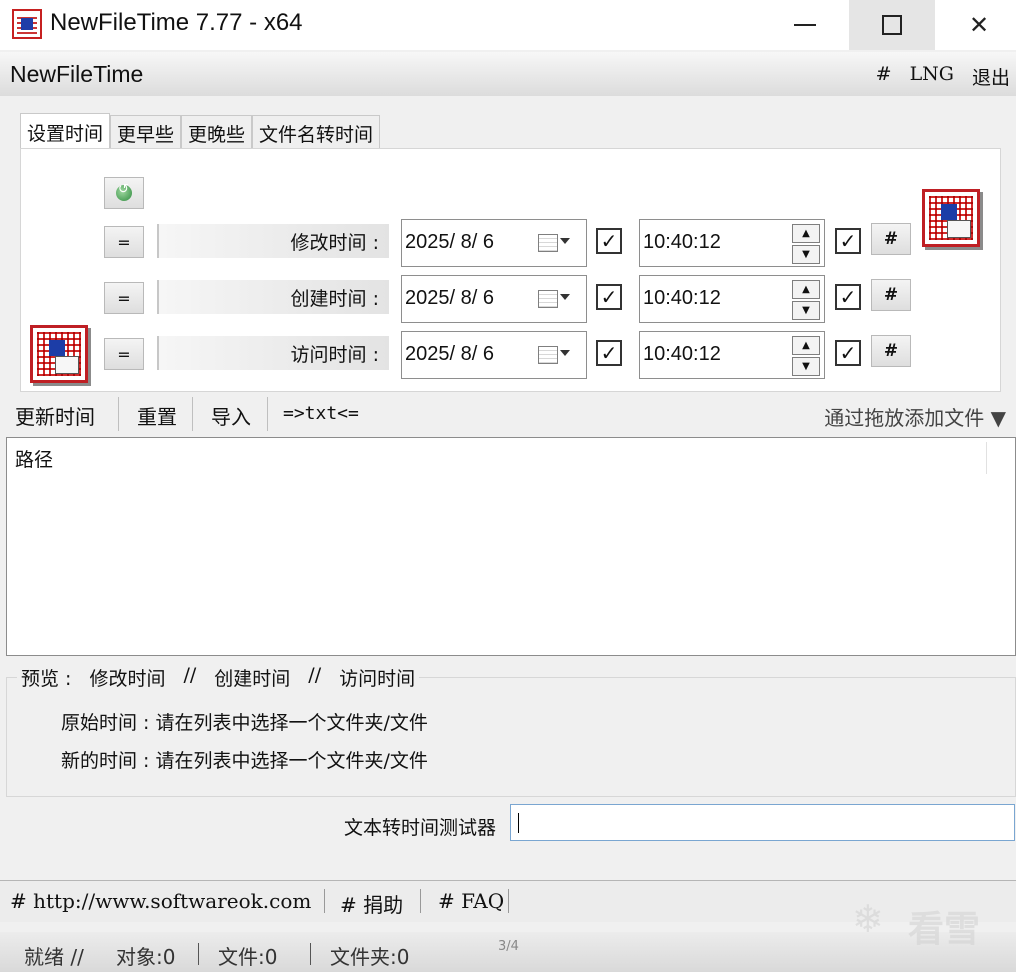  Describe the element at coordinates (848, 353) in the screenshot. I see `access-time-checkbox: ✓` at that location.